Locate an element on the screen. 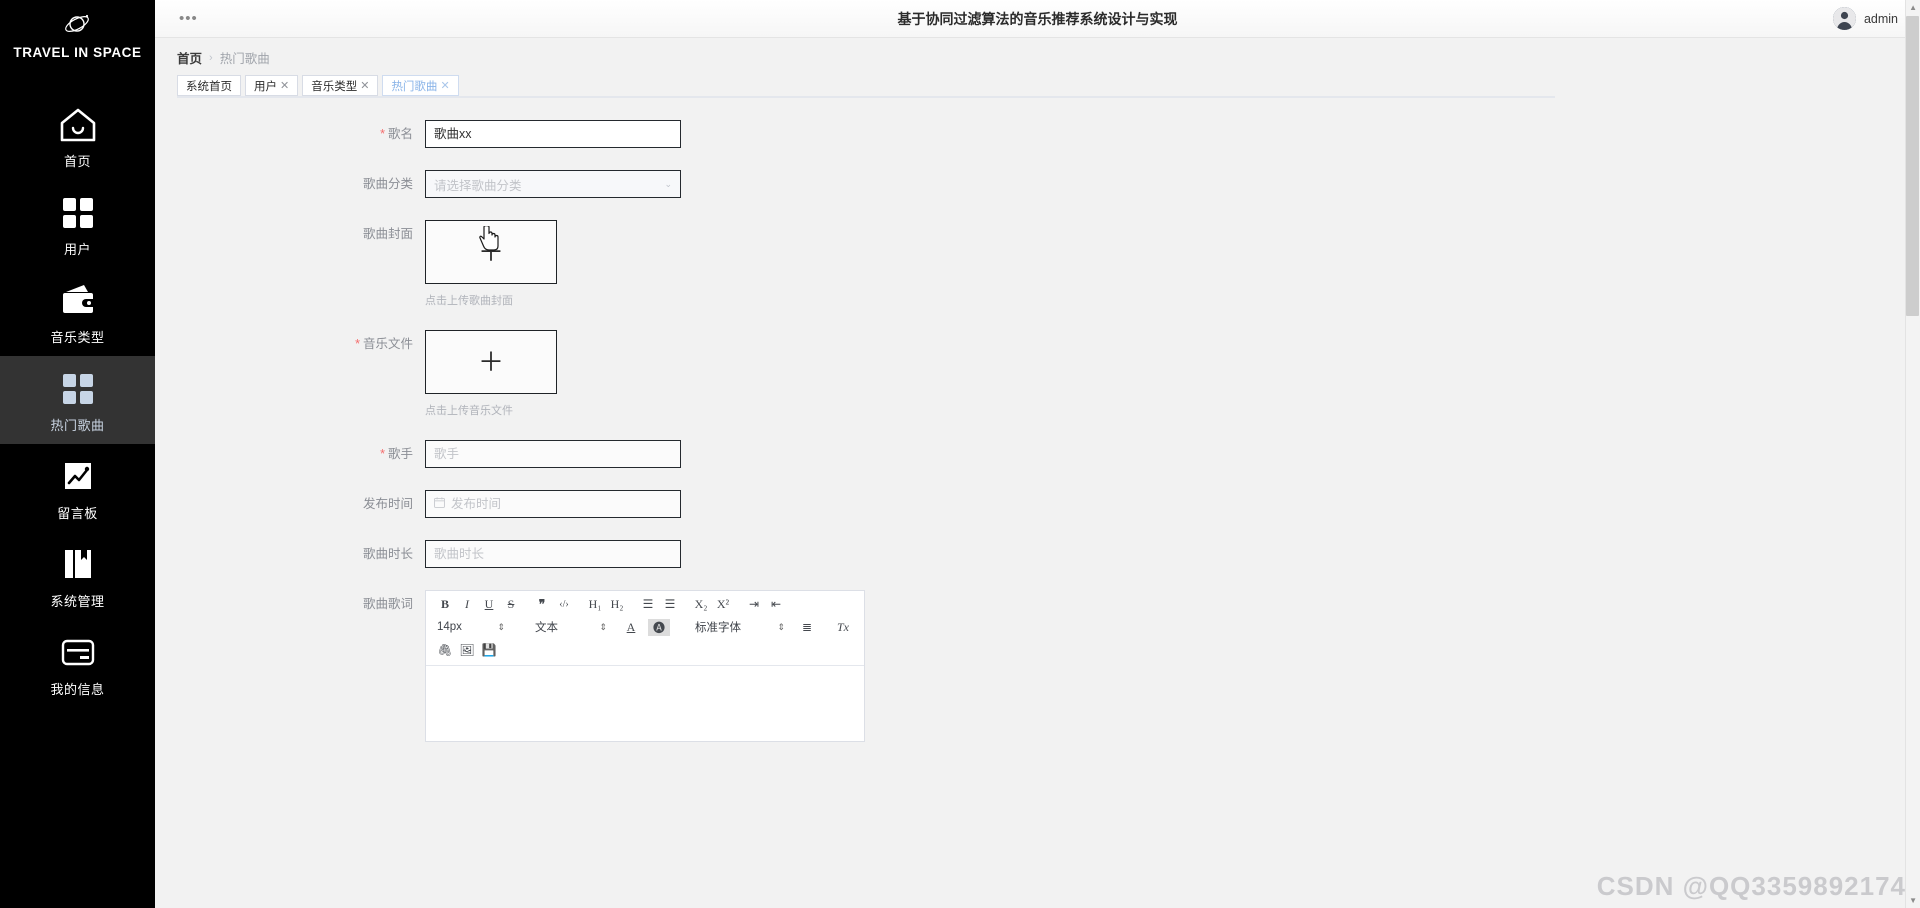  tab-music-type: 音乐类型 ✕ is located at coordinates (340, 85).